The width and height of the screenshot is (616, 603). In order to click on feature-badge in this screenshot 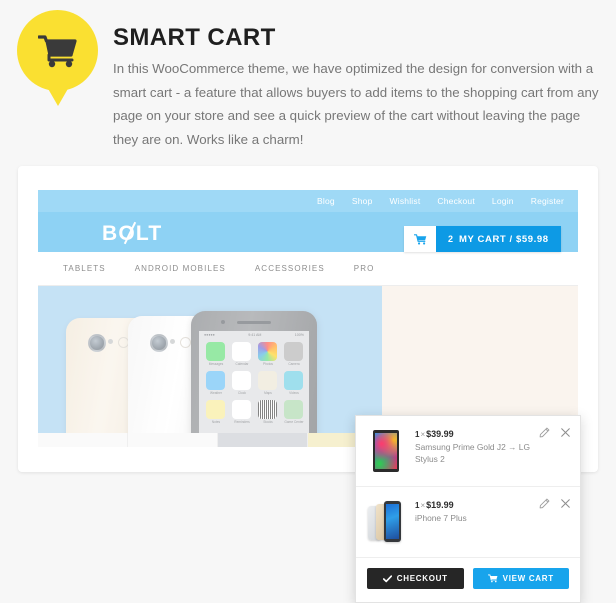, I will do `click(57, 50)`.